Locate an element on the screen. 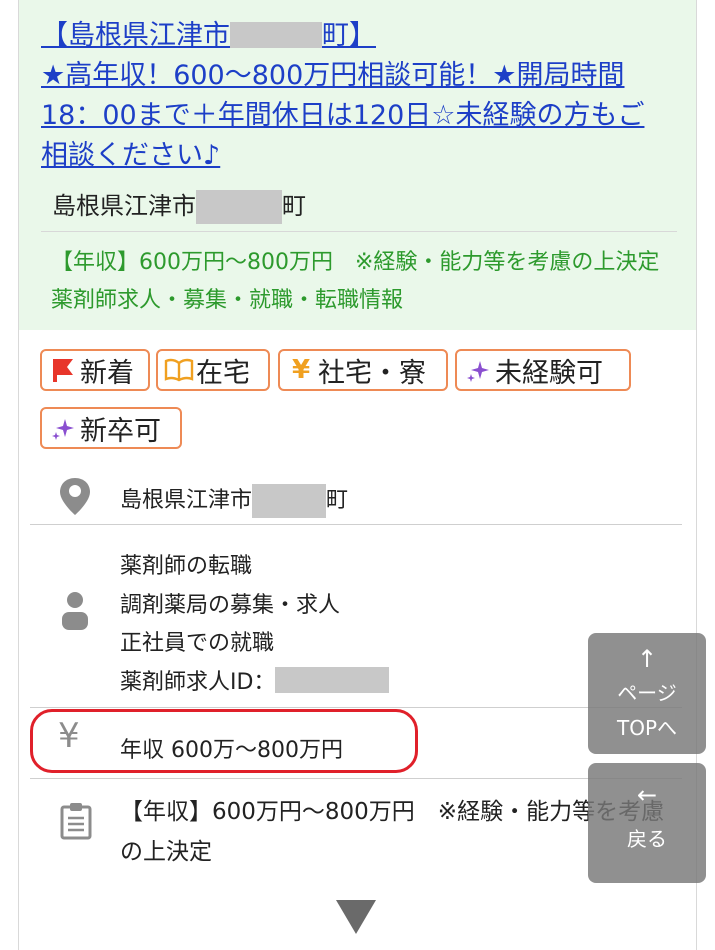  book-icon is located at coordinates (179, 370).